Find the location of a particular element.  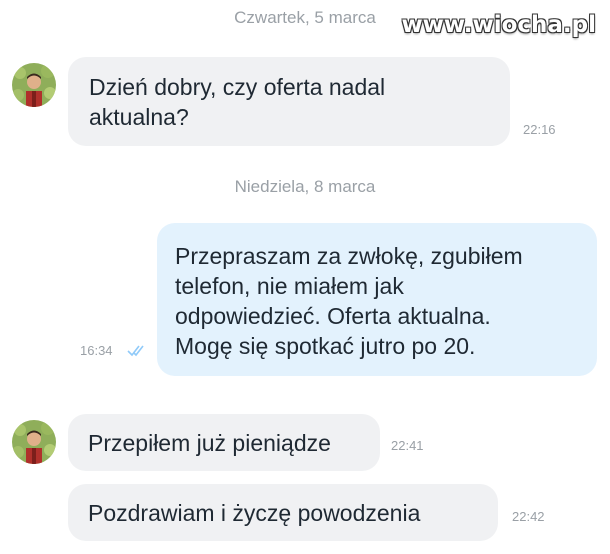

message-timestamp: 22:42 is located at coordinates (528, 516).